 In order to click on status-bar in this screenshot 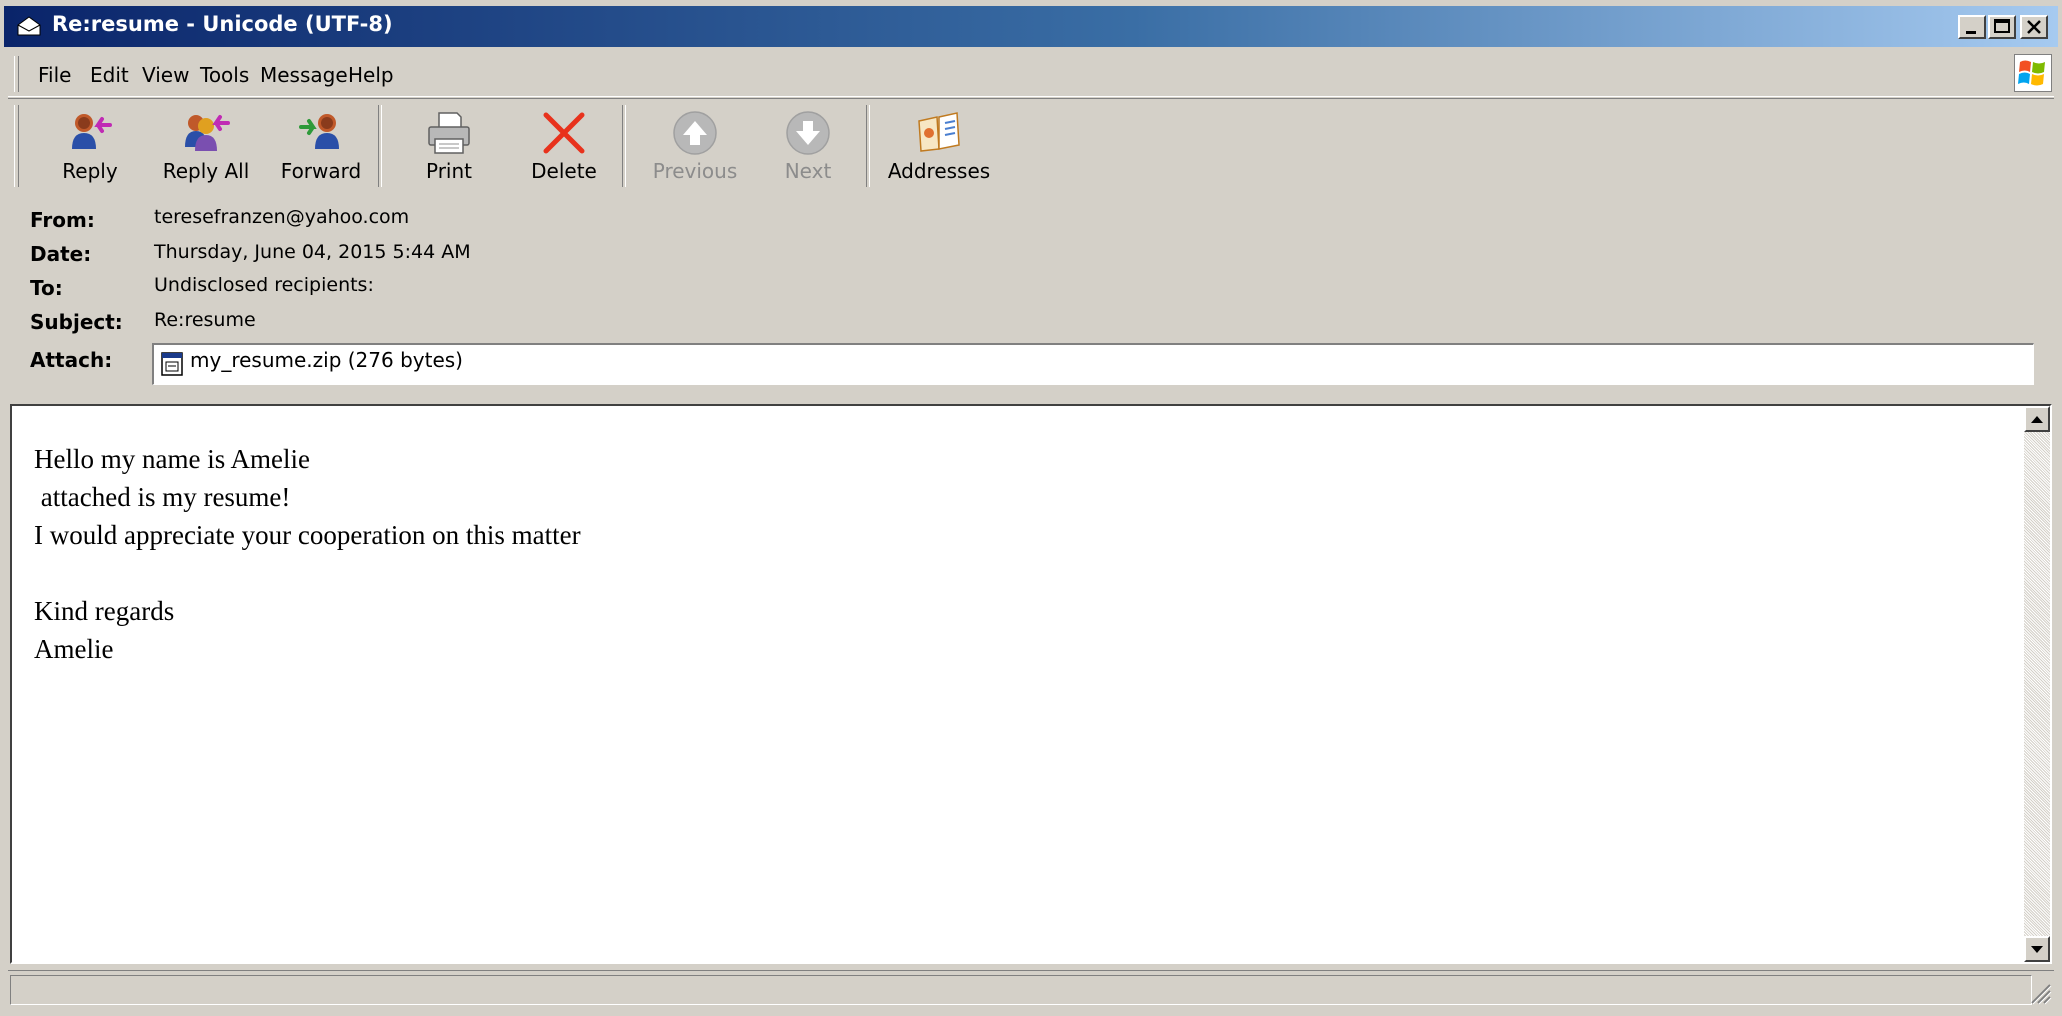, I will do `click(1031, 988)`.